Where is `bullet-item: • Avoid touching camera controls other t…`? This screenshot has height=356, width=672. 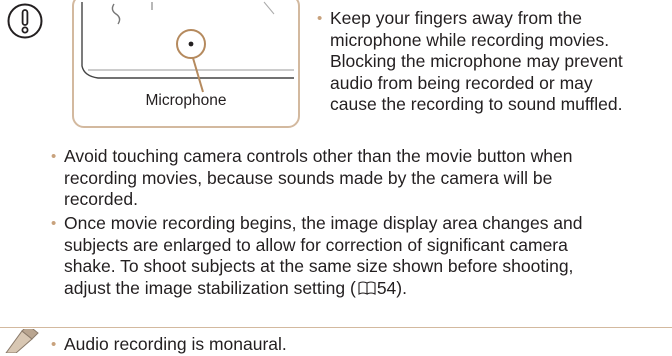
bullet-item: • Avoid touching camera controls other t… is located at coordinates (312, 178).